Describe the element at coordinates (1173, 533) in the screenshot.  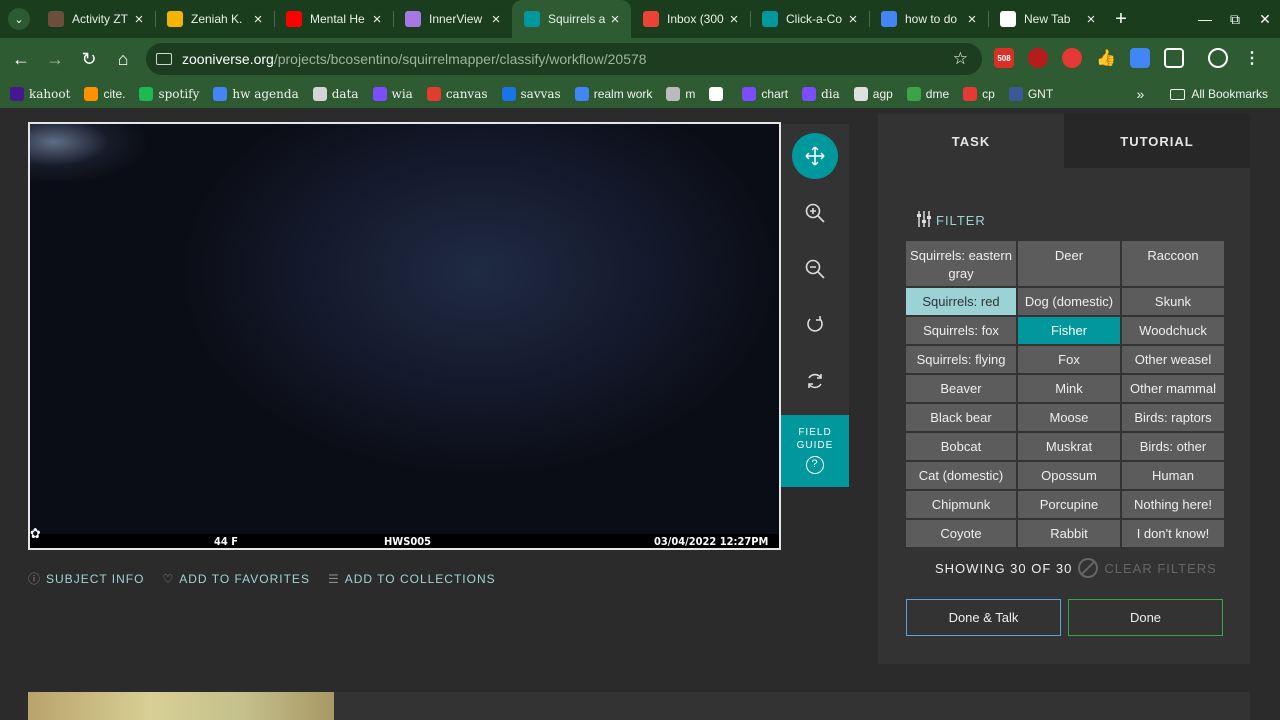
I see `species-choice-button: I don't know!` at that location.